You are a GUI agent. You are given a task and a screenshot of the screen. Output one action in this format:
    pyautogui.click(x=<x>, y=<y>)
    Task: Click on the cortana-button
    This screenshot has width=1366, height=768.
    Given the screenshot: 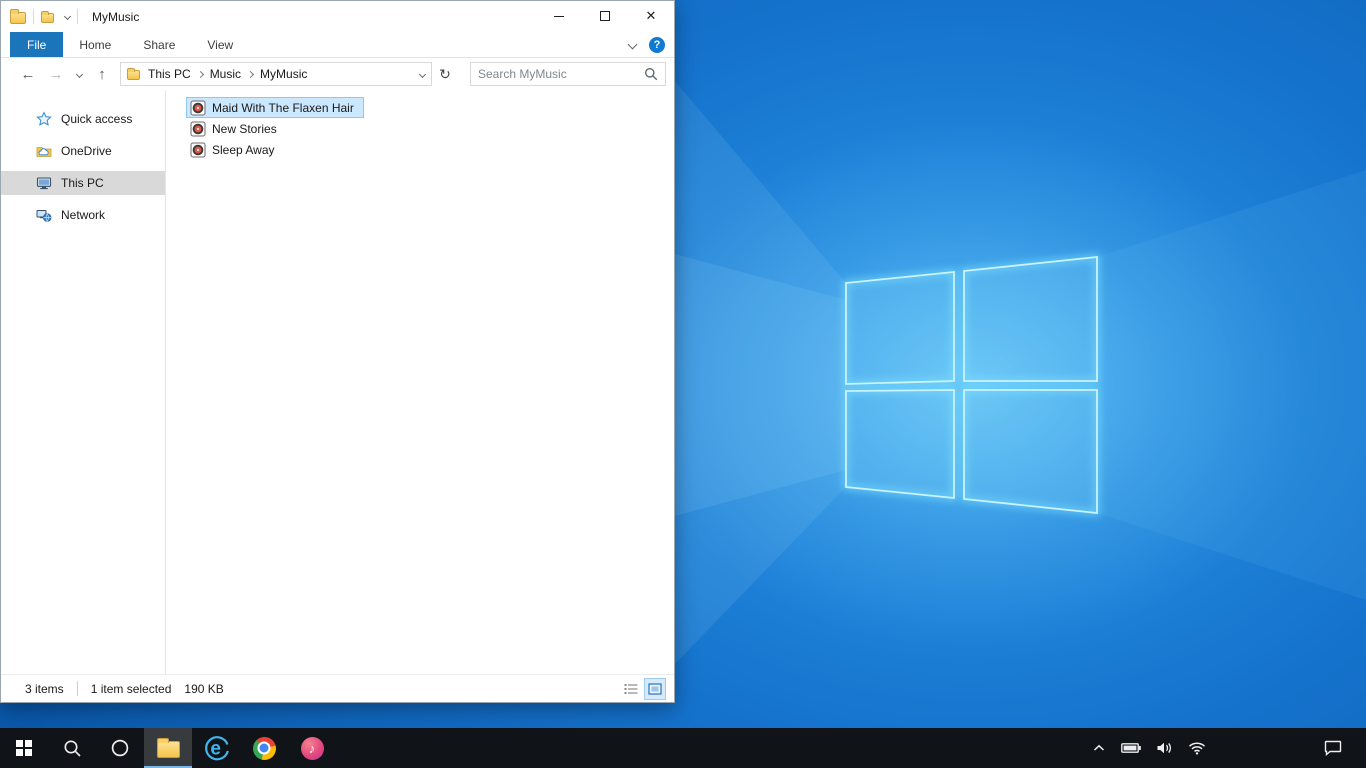 What is the action you would take?
    pyautogui.click(x=120, y=748)
    